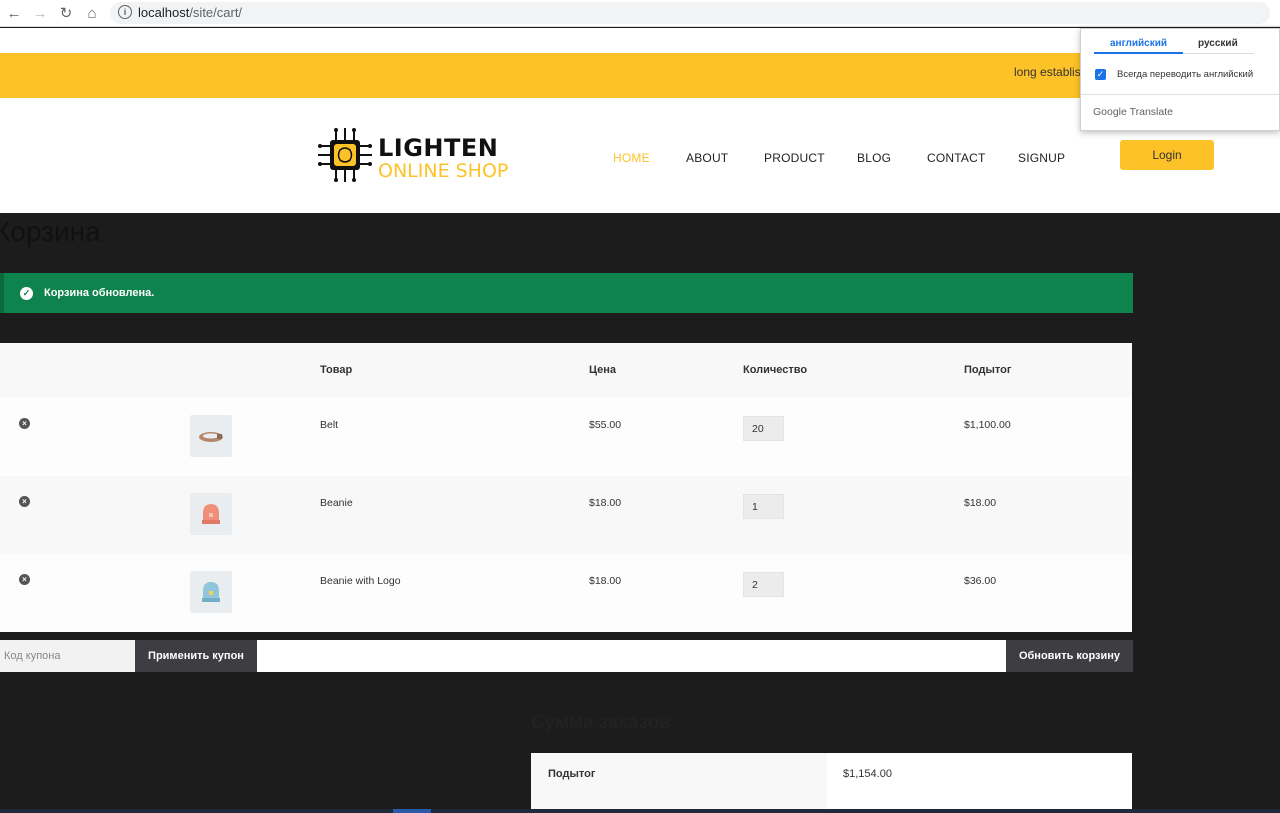 The image size is (1280, 813). Describe the element at coordinates (50, 231) in the screenshot. I see `page-title: Корзина` at that location.